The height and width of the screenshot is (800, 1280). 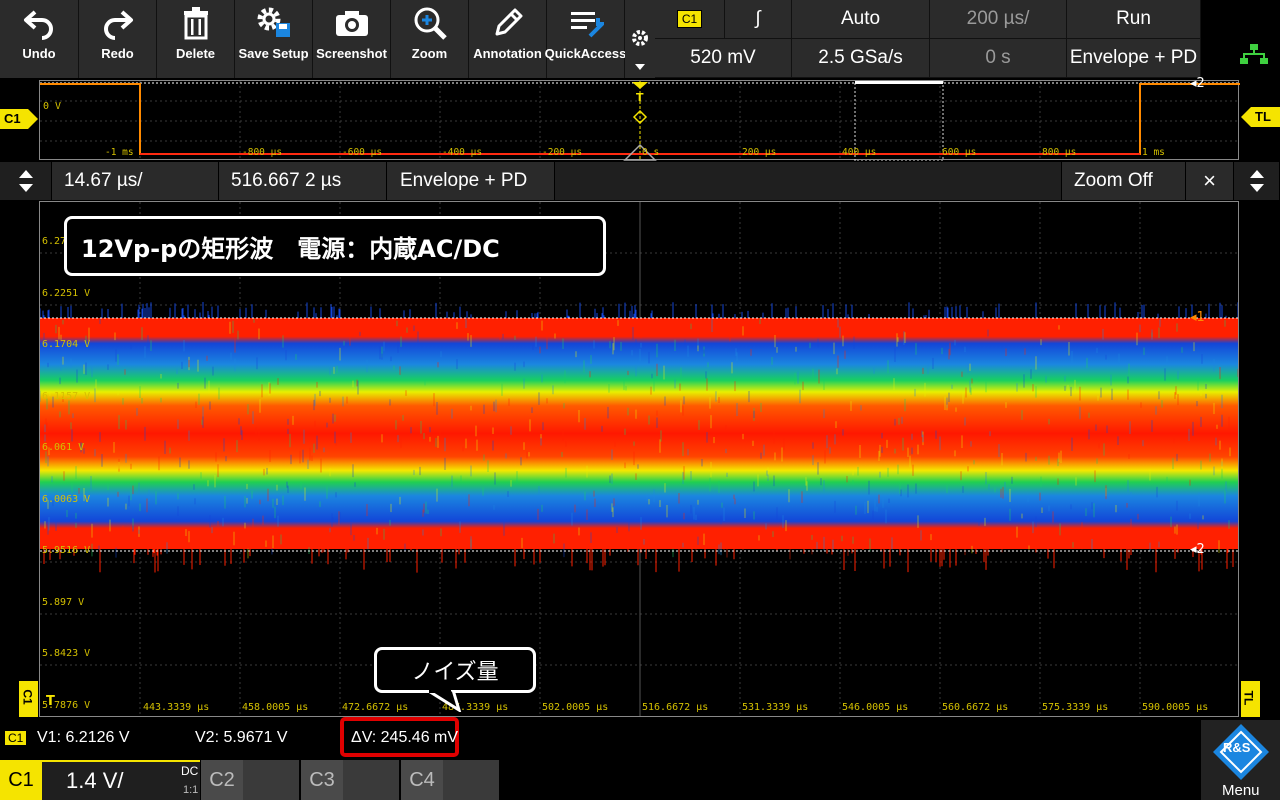 What do you see at coordinates (303, 181) in the screenshot?
I see `zoom-position: 516.667 2 µs` at bounding box center [303, 181].